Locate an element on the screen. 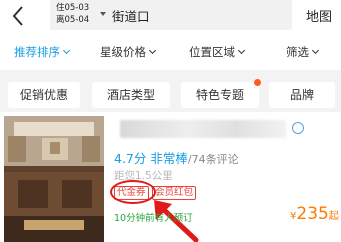 Image resolution: width=341 pixels, height=242 pixels. date-selector: 住05-03 离05-04 is located at coordinates (78, 15).